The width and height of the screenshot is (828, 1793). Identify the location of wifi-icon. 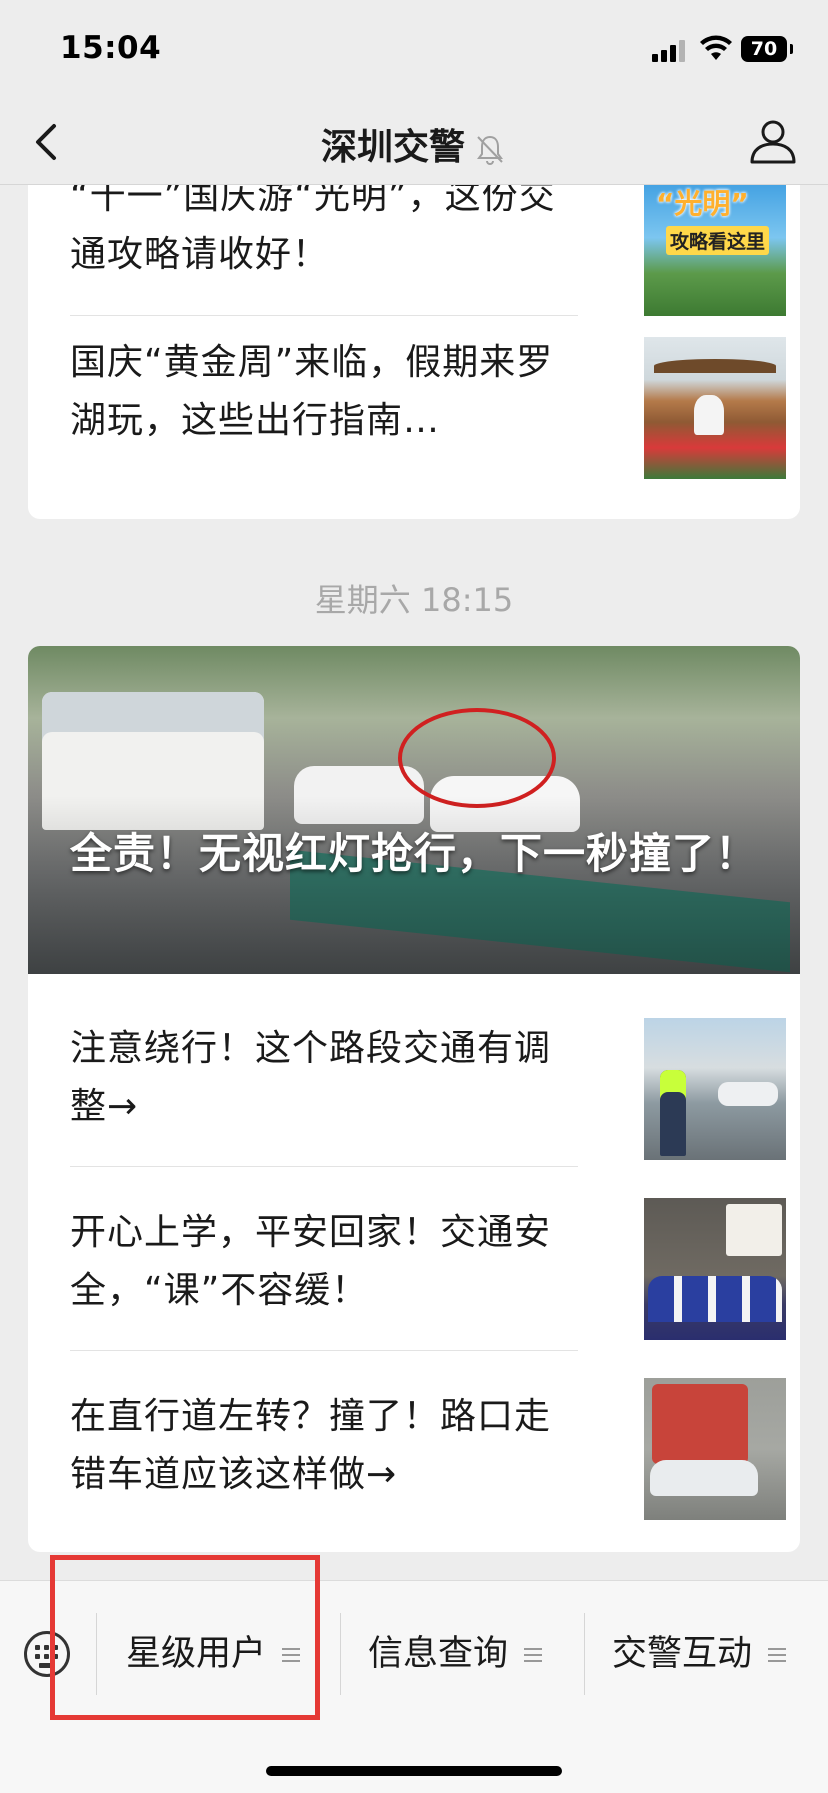
(716, 47).